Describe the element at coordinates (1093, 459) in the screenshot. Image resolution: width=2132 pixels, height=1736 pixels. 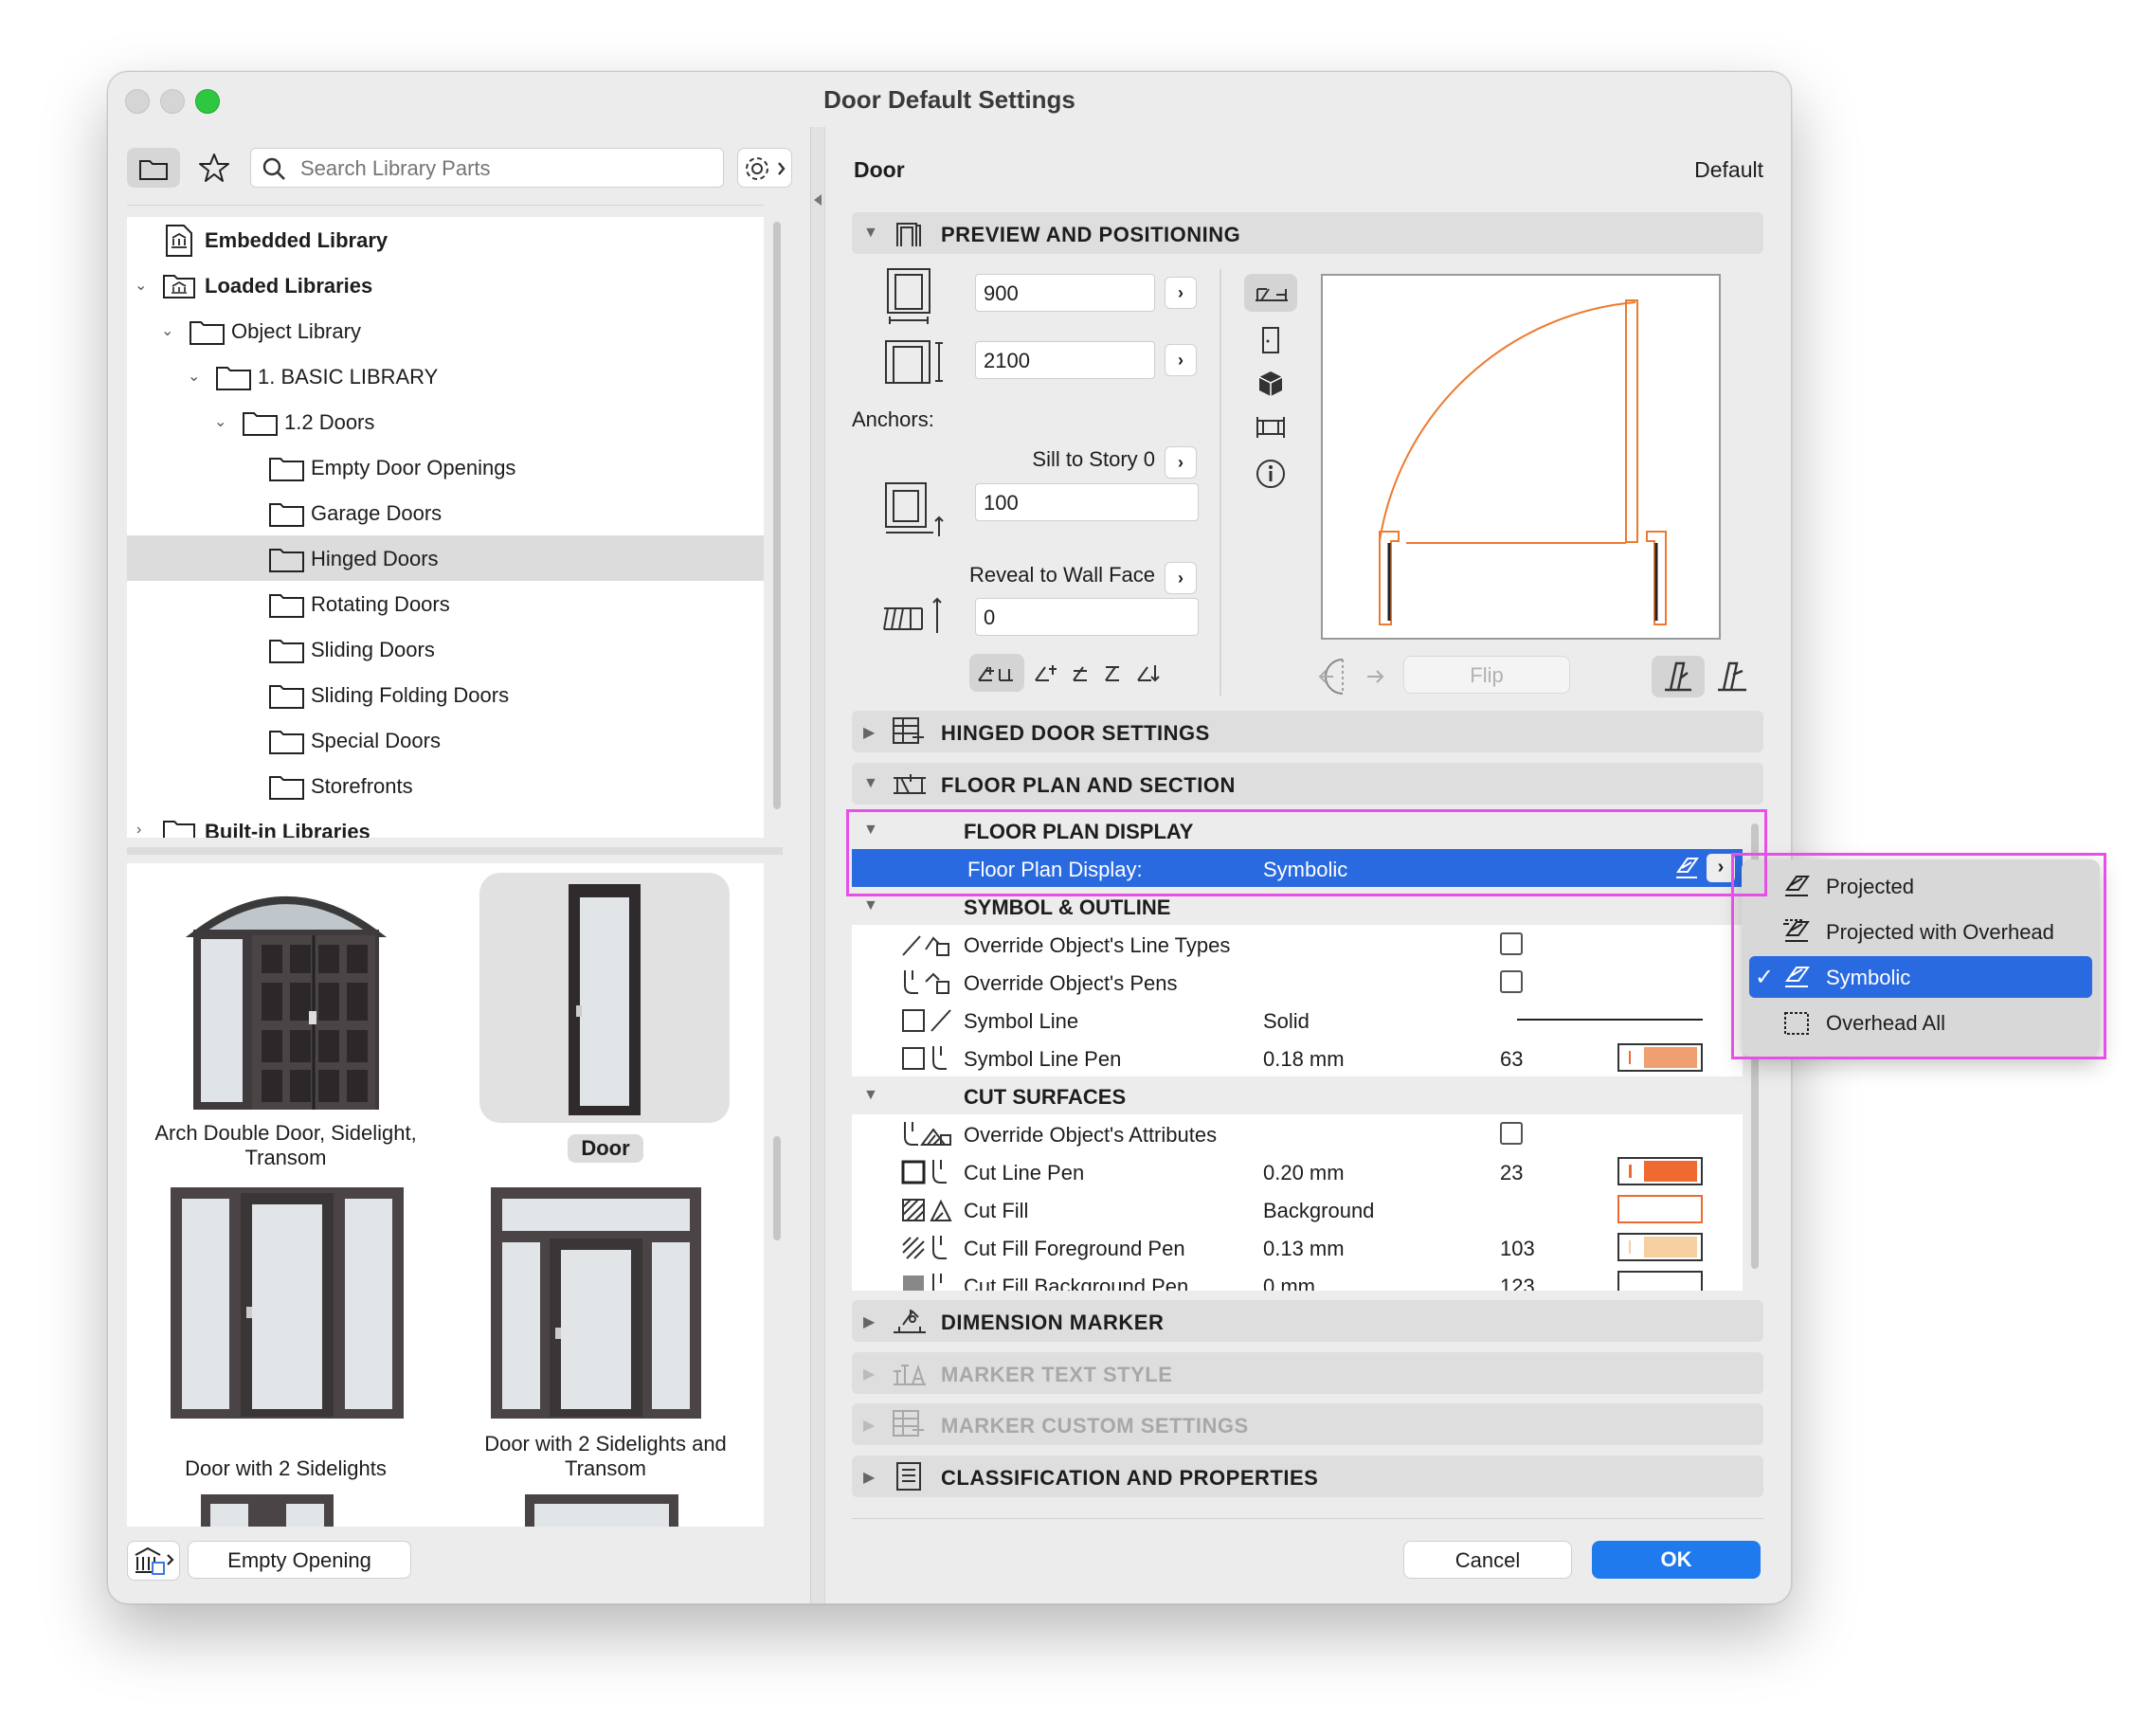
I see `sill-reference-label: Sill to Story 0` at that location.